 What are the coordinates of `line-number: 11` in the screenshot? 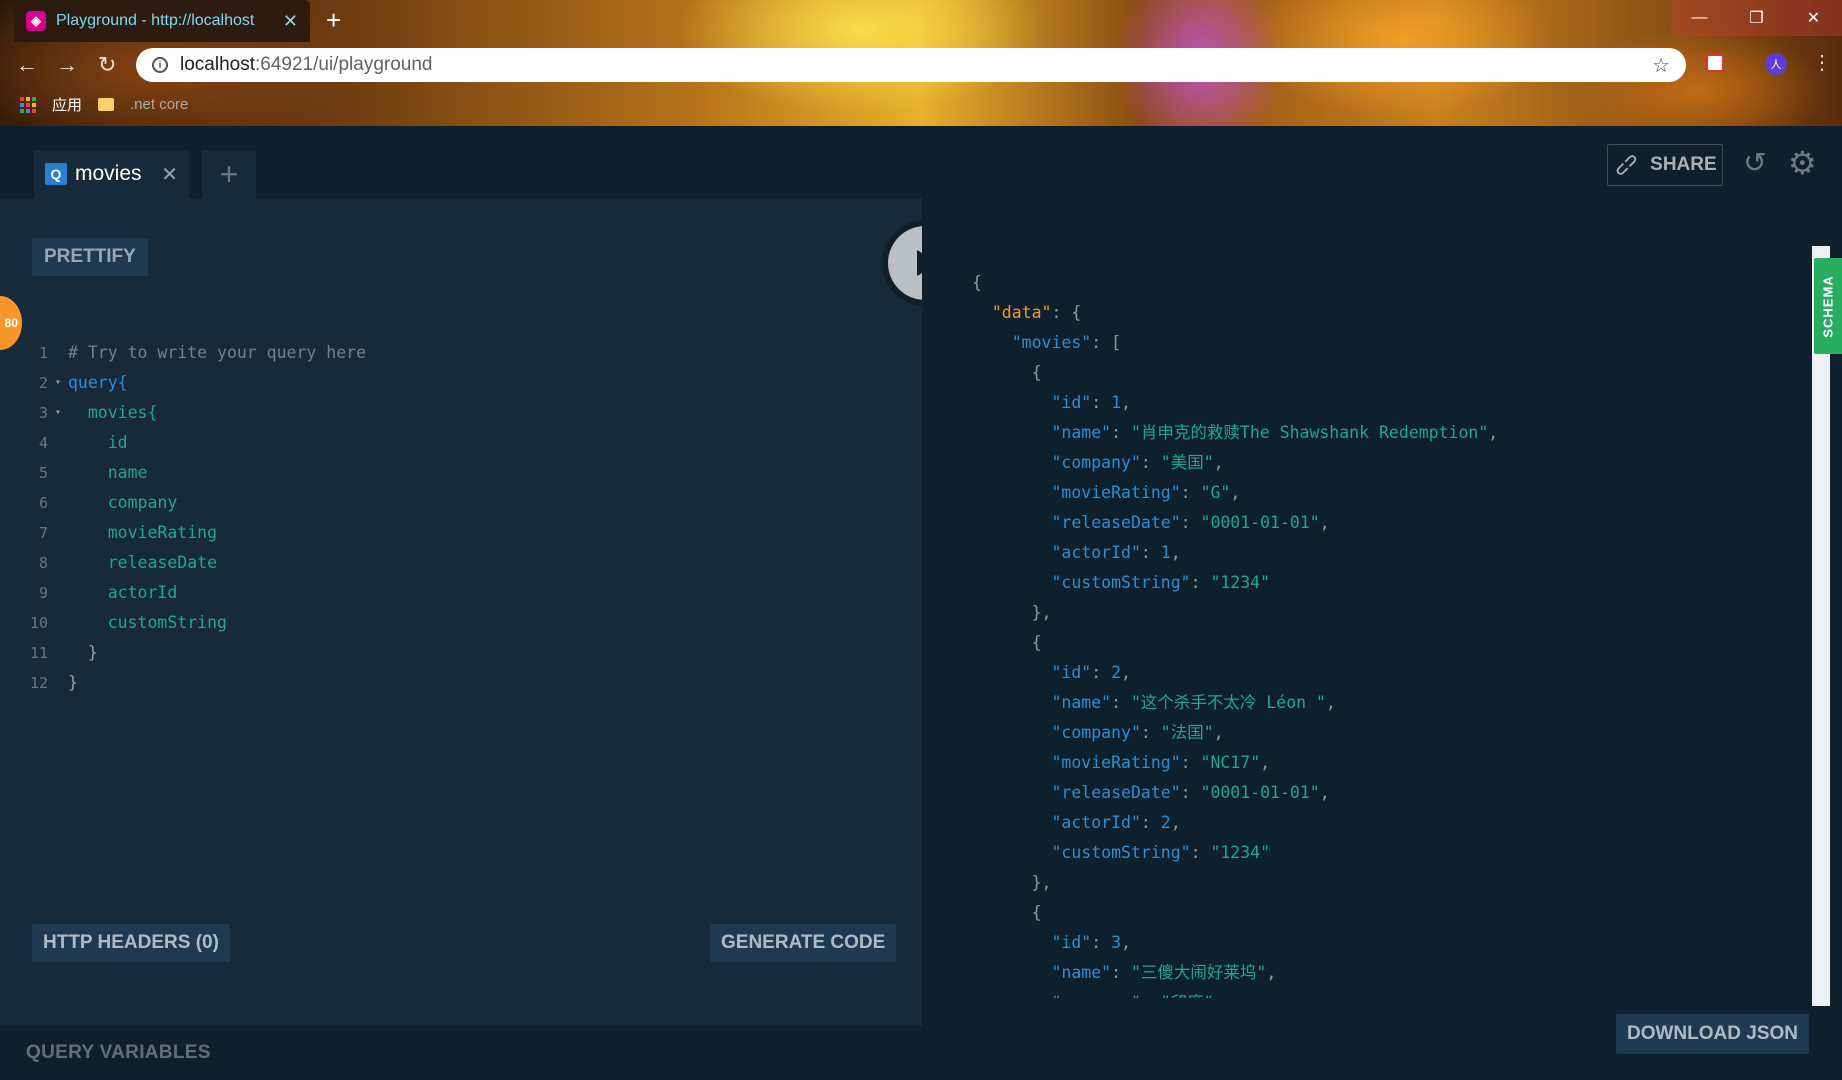 It's located at (38, 653).